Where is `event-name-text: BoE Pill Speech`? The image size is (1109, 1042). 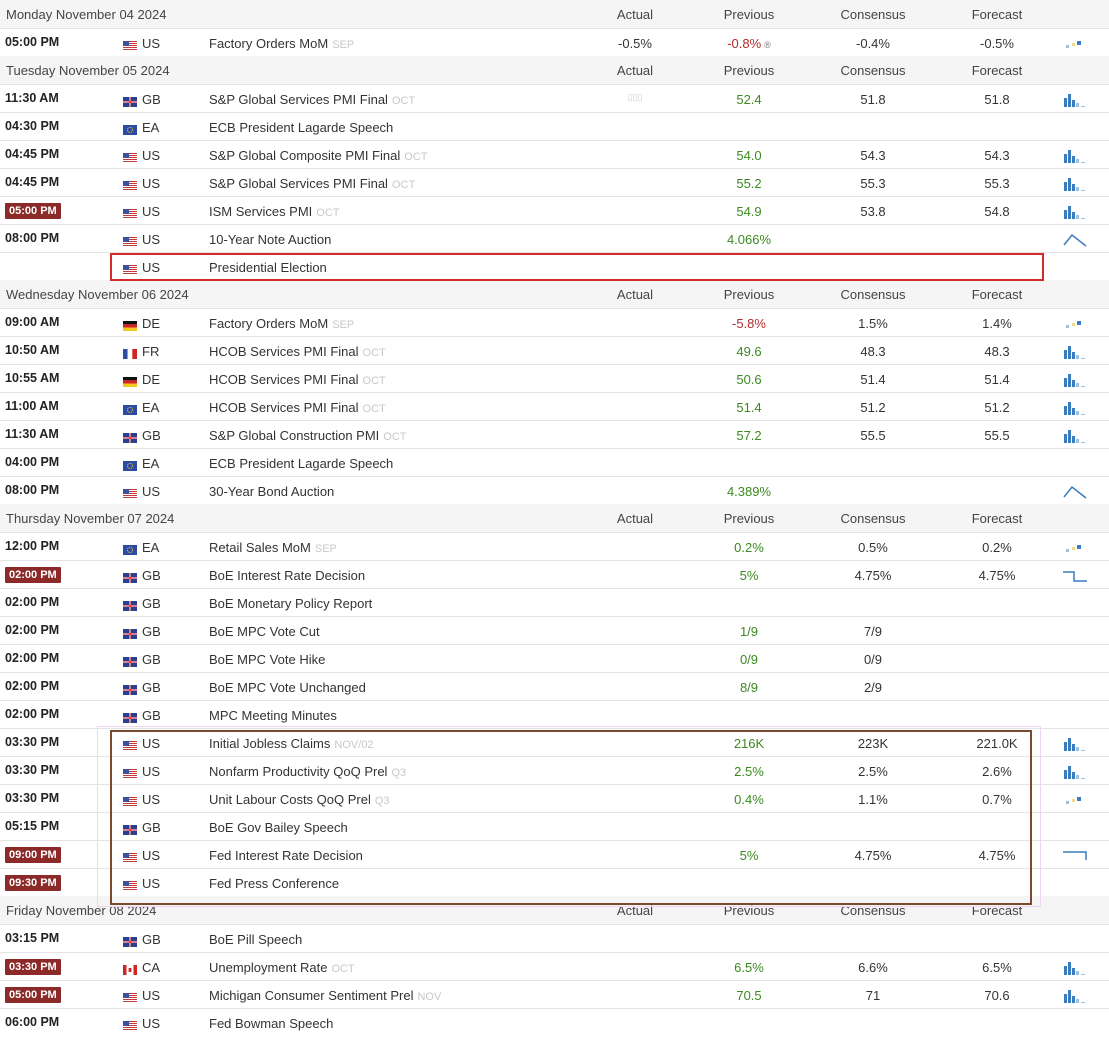
event-name-text: BoE Pill Speech is located at coordinates (255, 939).